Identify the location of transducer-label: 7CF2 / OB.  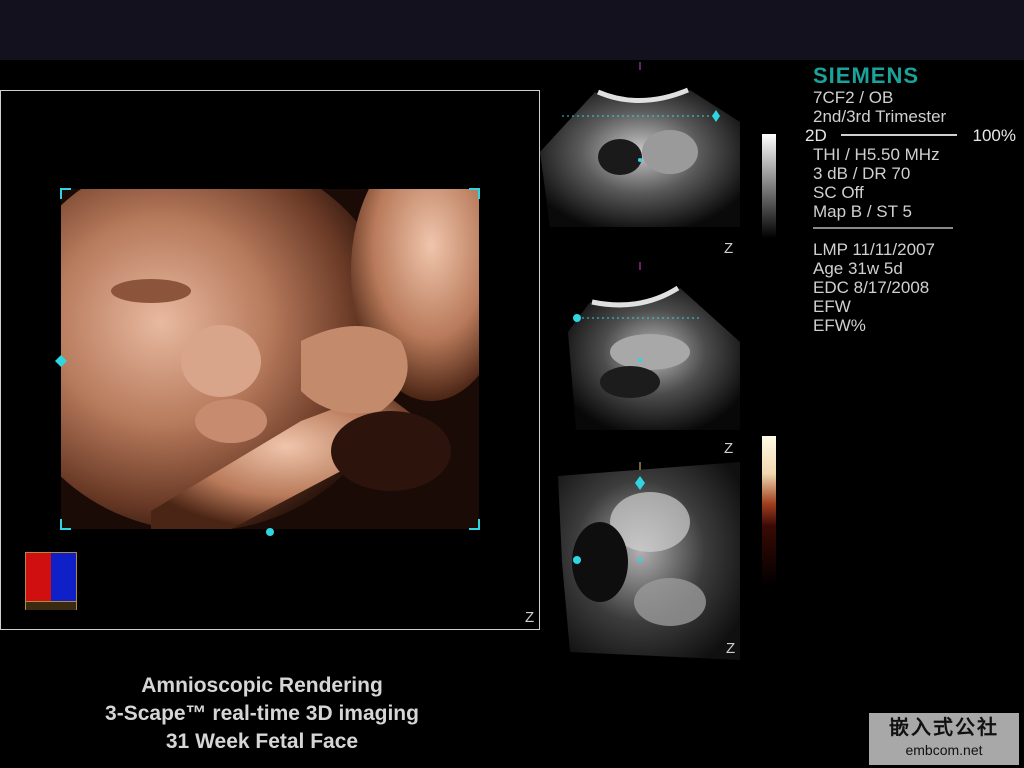
(853, 97).